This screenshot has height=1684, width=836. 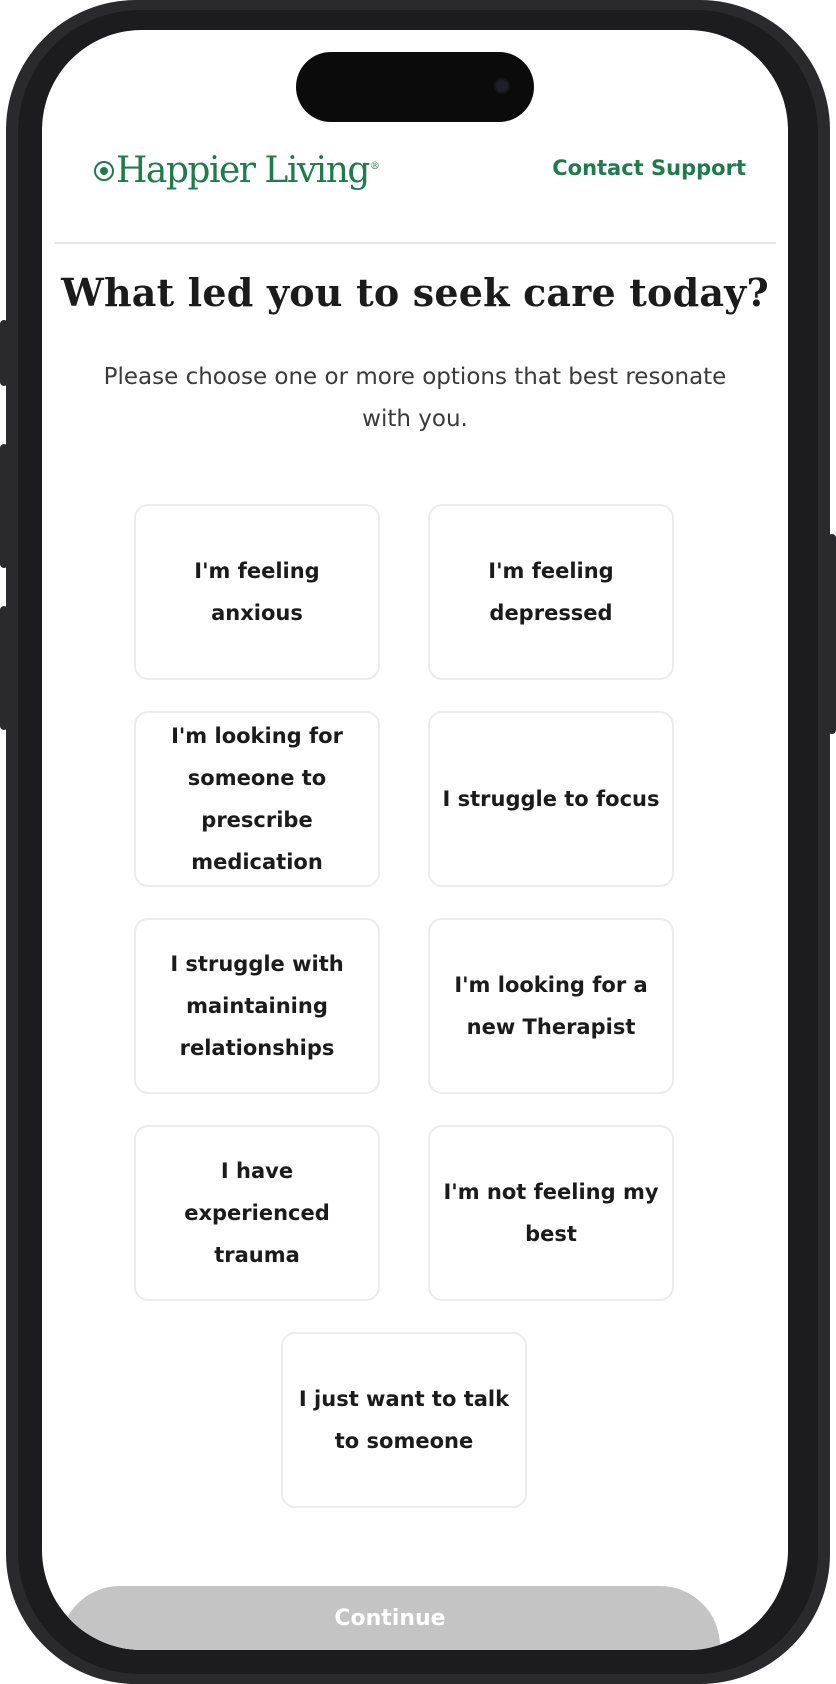 I want to click on option-card-talk: I just want to talk to someone, so click(x=404, y=1420).